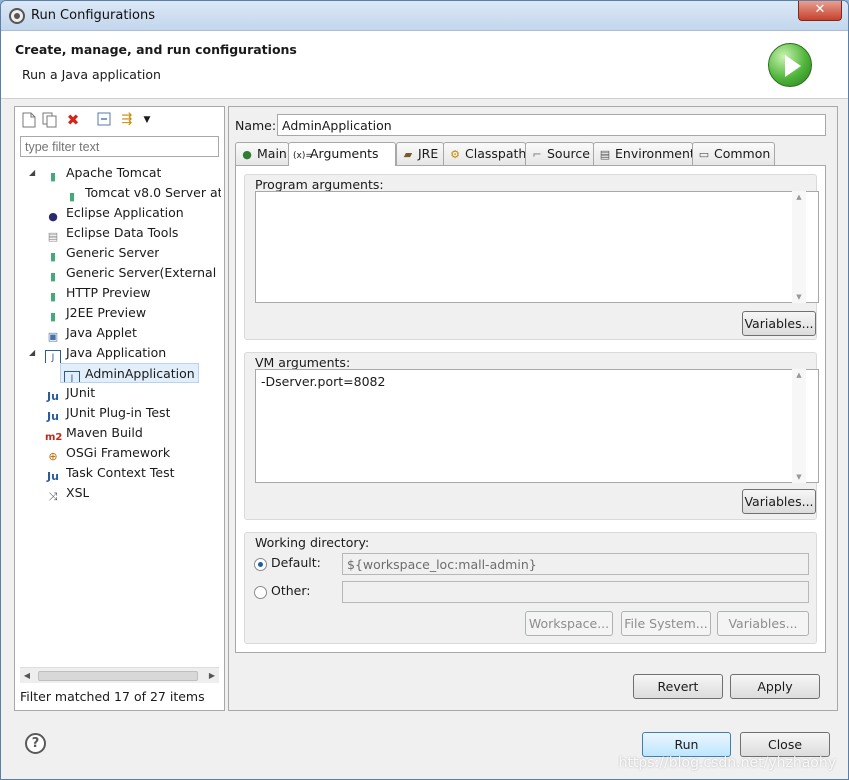 This screenshot has height=780, width=849. I want to click on tree-horizontal-scrollbar: ◀ ▶, so click(119, 675).